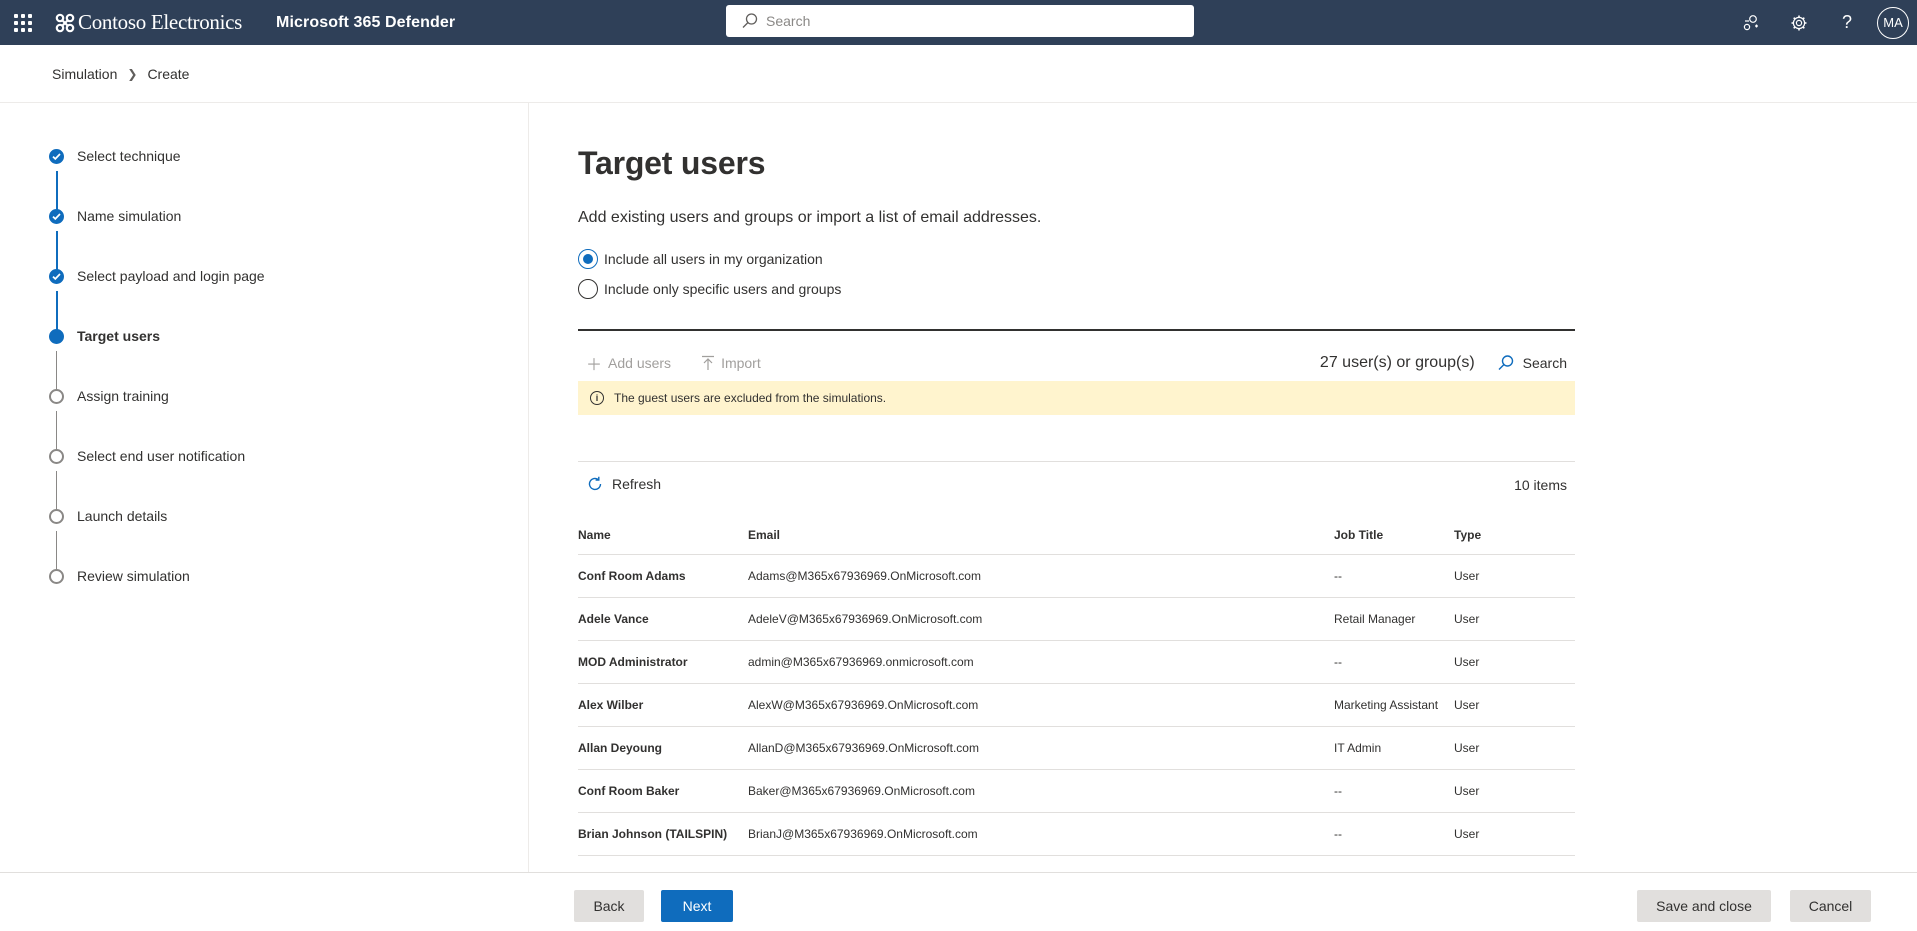 This screenshot has height=931, width=1917. I want to click on waffle-icon, so click(23, 22).